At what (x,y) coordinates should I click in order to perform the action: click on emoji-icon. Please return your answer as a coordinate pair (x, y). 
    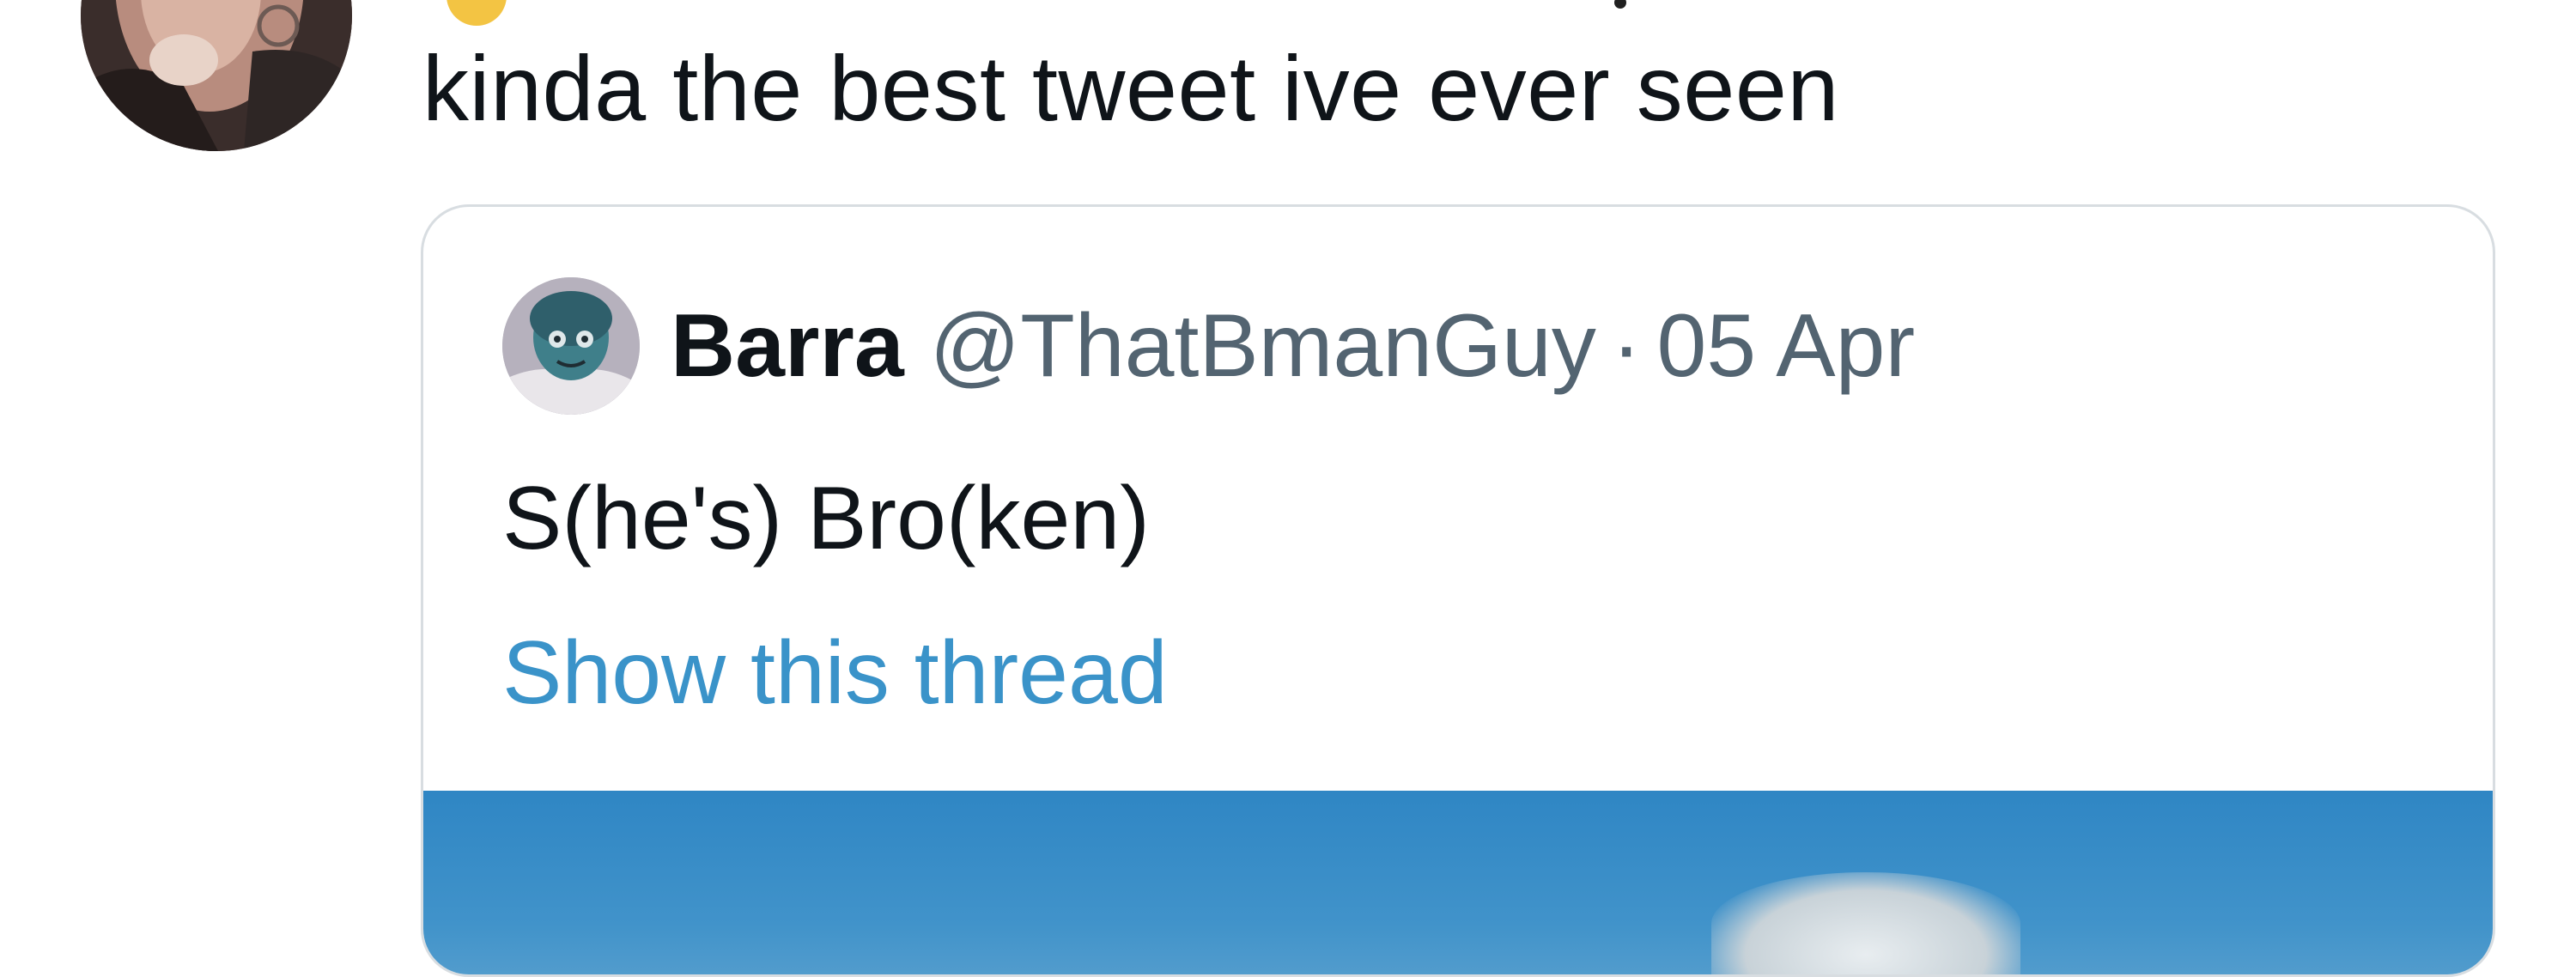
    Looking at the image, I should click on (477, 13).